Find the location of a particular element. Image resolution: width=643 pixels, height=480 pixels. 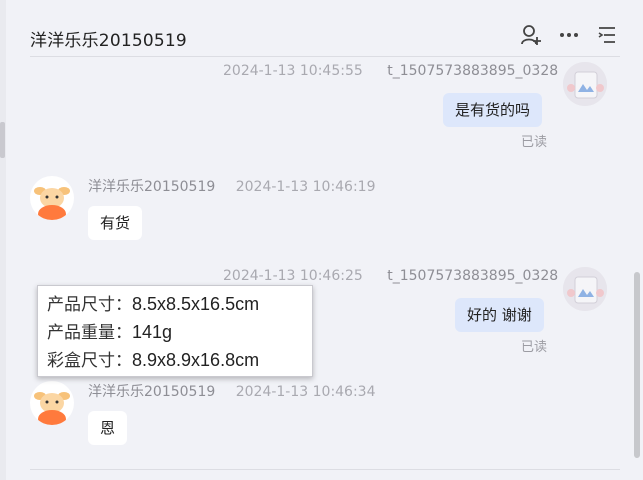

tooltip-value: 141g is located at coordinates (152, 332).